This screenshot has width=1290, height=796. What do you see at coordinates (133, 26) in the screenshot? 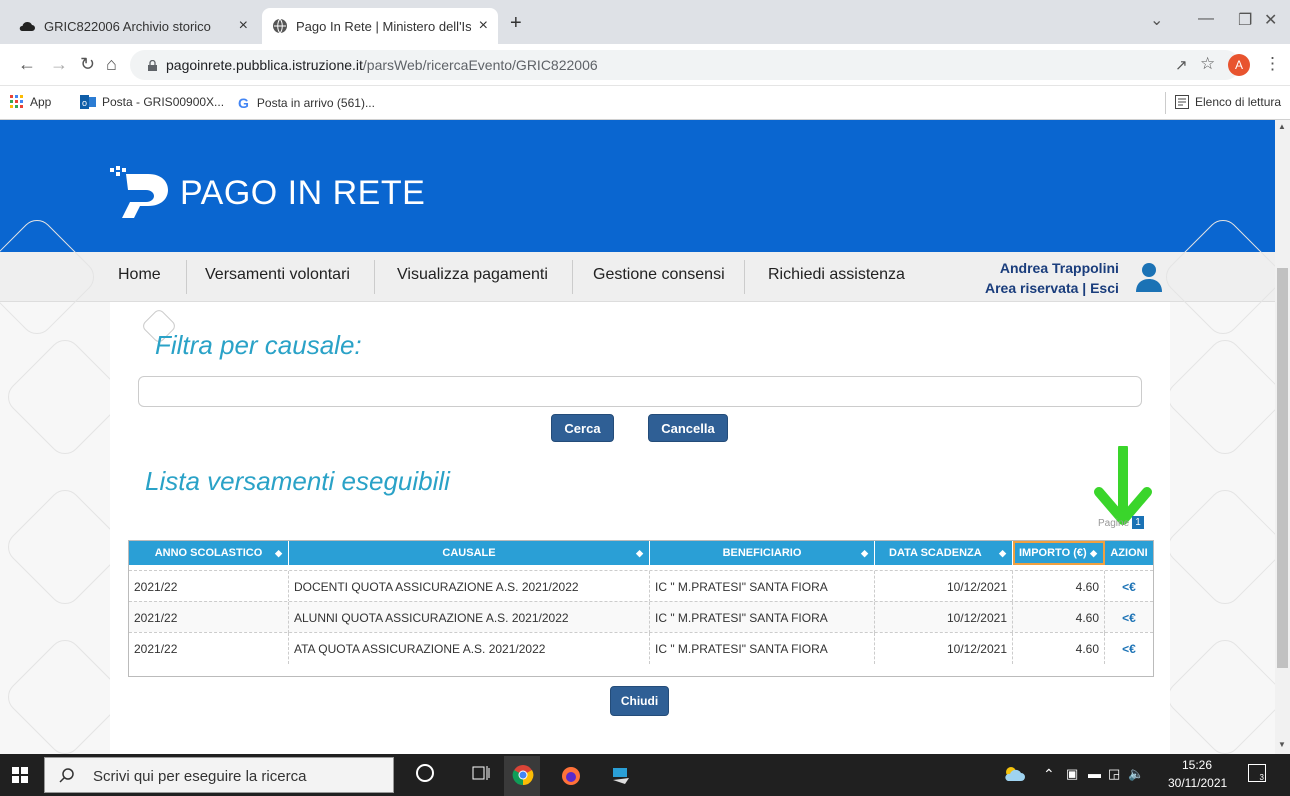
I see `tab-archivio: GRIC822006 Archivio storico ×` at bounding box center [133, 26].